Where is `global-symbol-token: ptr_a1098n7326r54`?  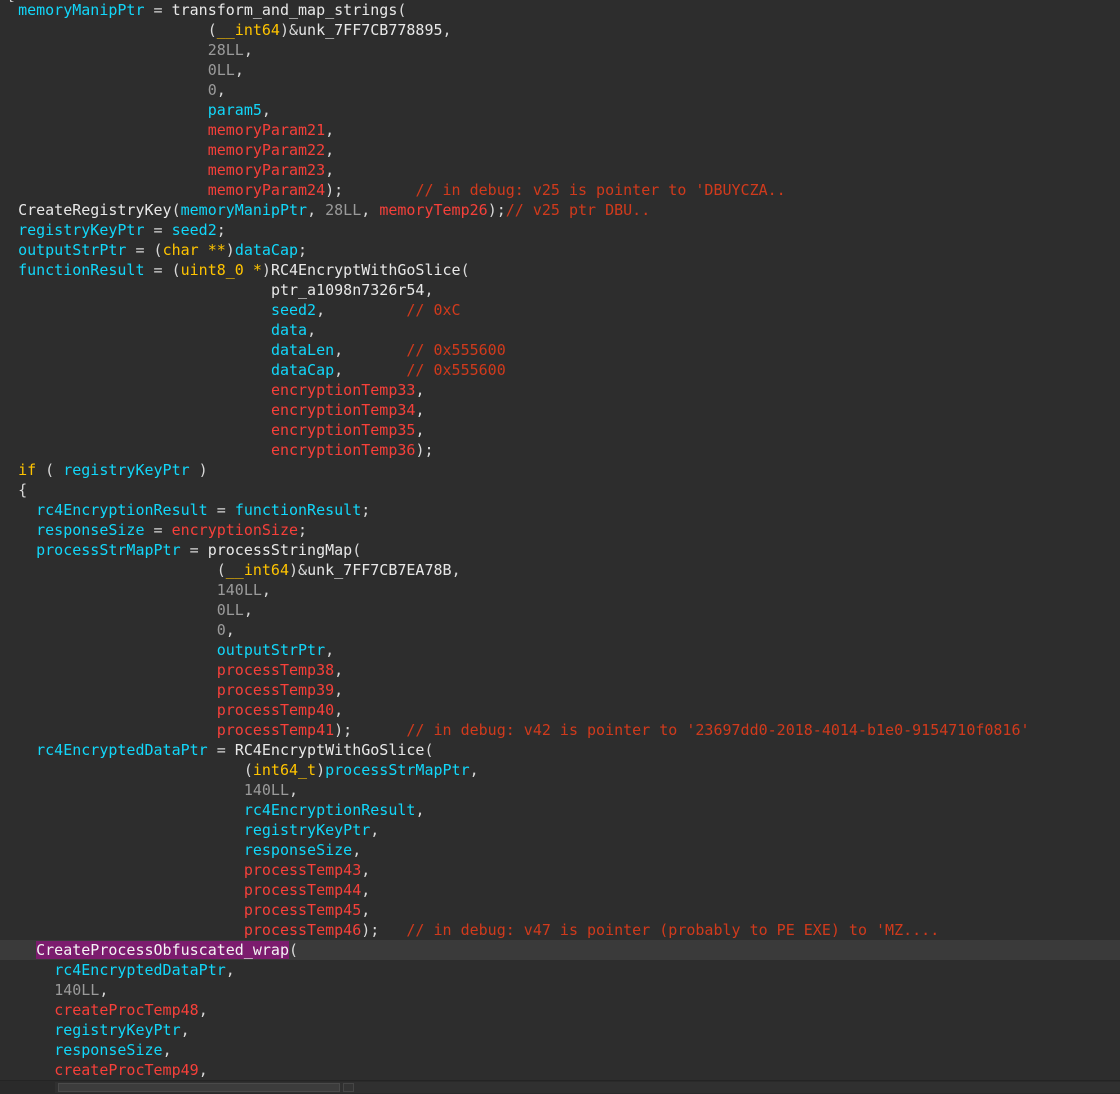 global-symbol-token: ptr_a1098n7326r54 is located at coordinates (348, 290).